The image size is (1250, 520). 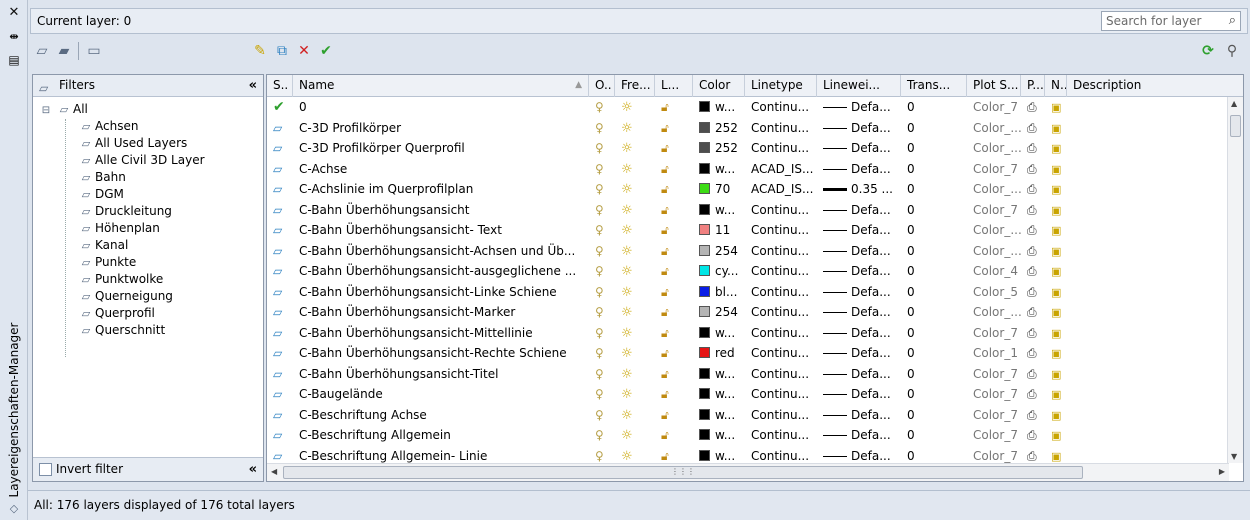 What do you see at coordinates (719, 353) in the screenshot?
I see `color-cell: red` at bounding box center [719, 353].